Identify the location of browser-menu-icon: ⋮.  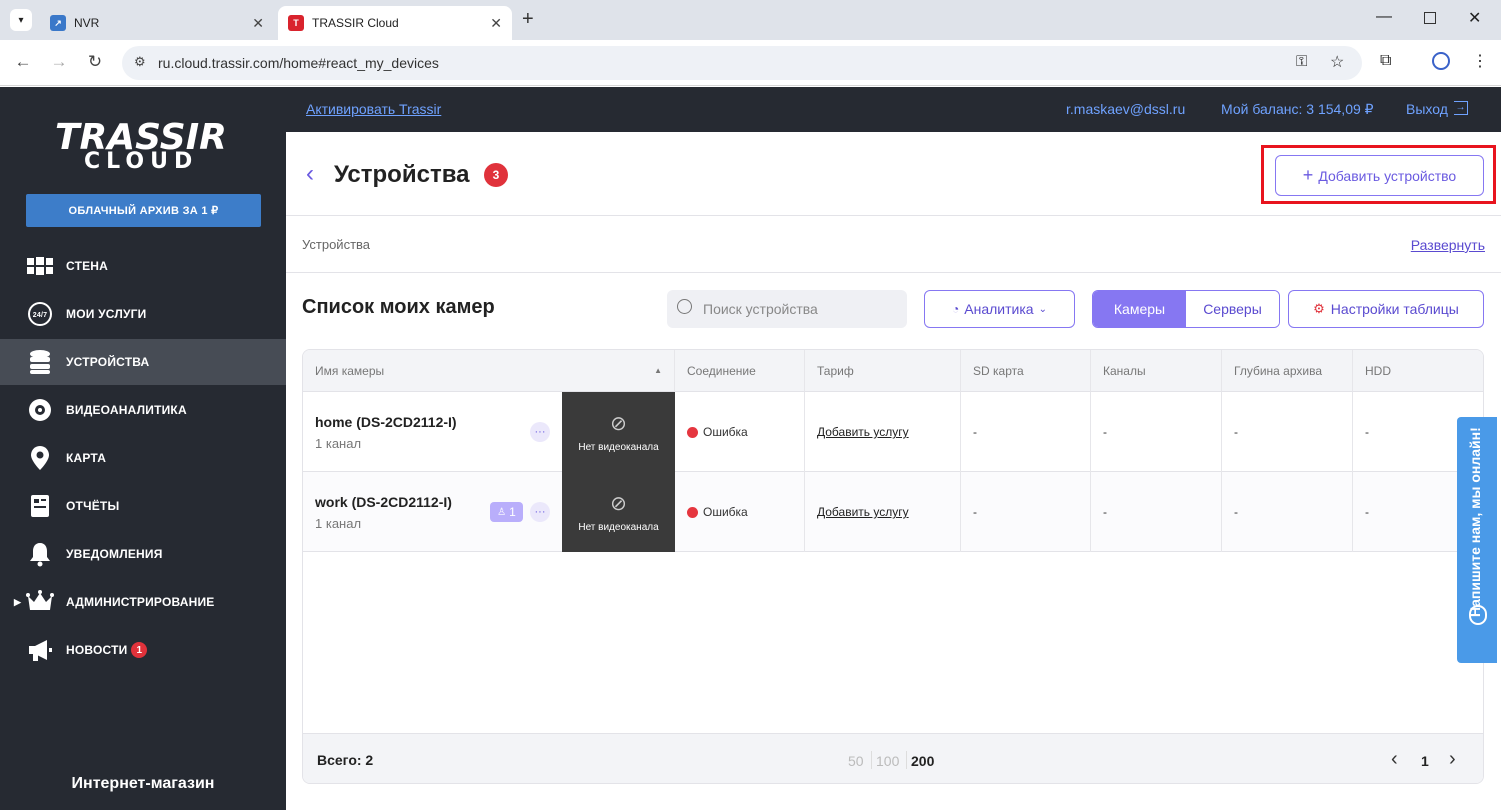
(1480, 61).